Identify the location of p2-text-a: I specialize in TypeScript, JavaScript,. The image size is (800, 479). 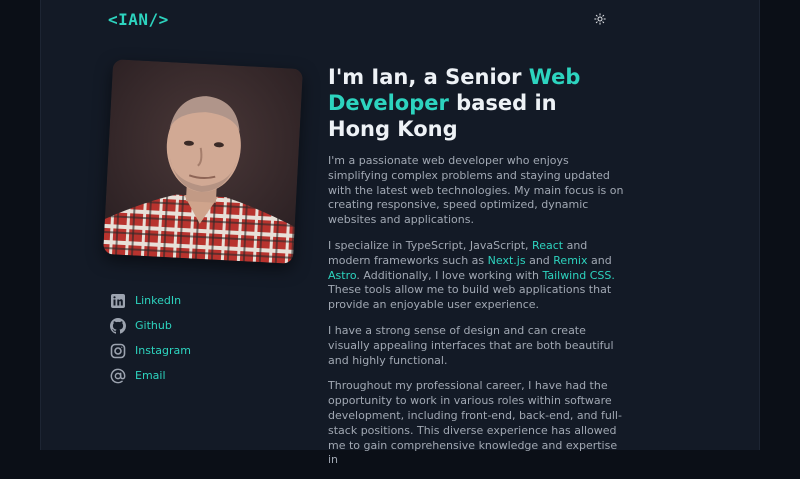
(430, 245).